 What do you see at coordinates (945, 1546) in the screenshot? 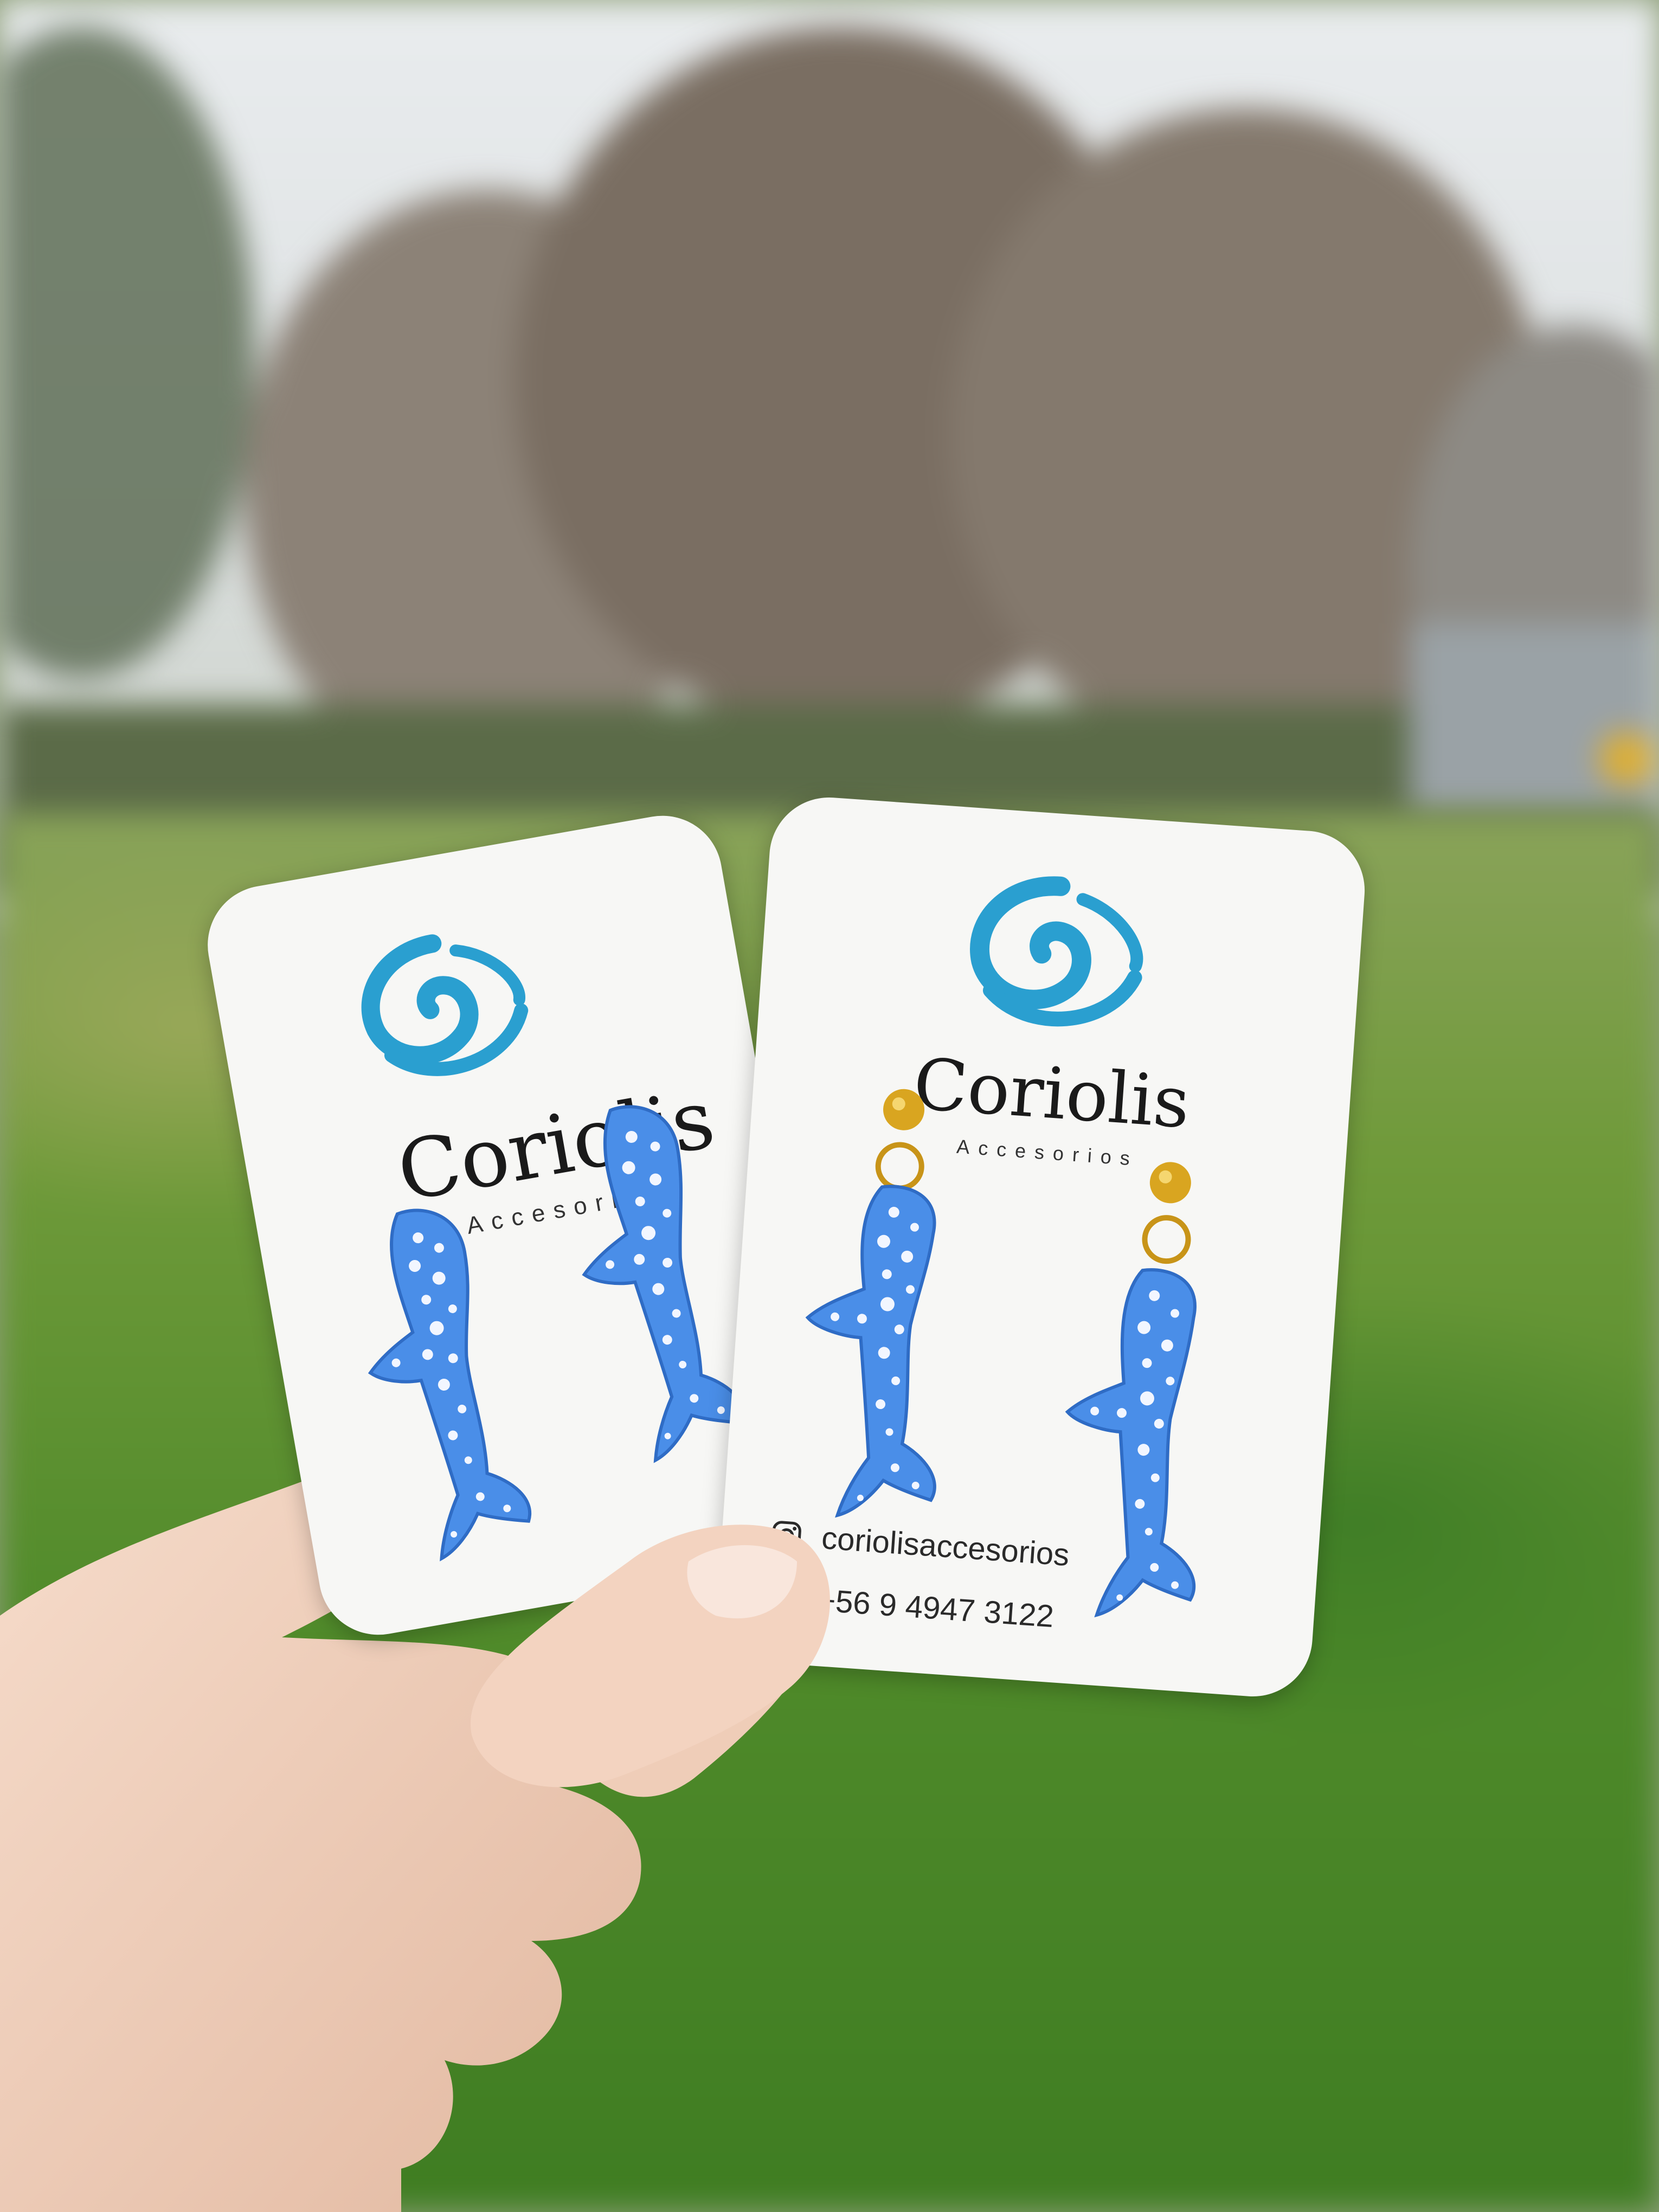
I see `instagram-handle-text: coriolisaccesorios` at bounding box center [945, 1546].